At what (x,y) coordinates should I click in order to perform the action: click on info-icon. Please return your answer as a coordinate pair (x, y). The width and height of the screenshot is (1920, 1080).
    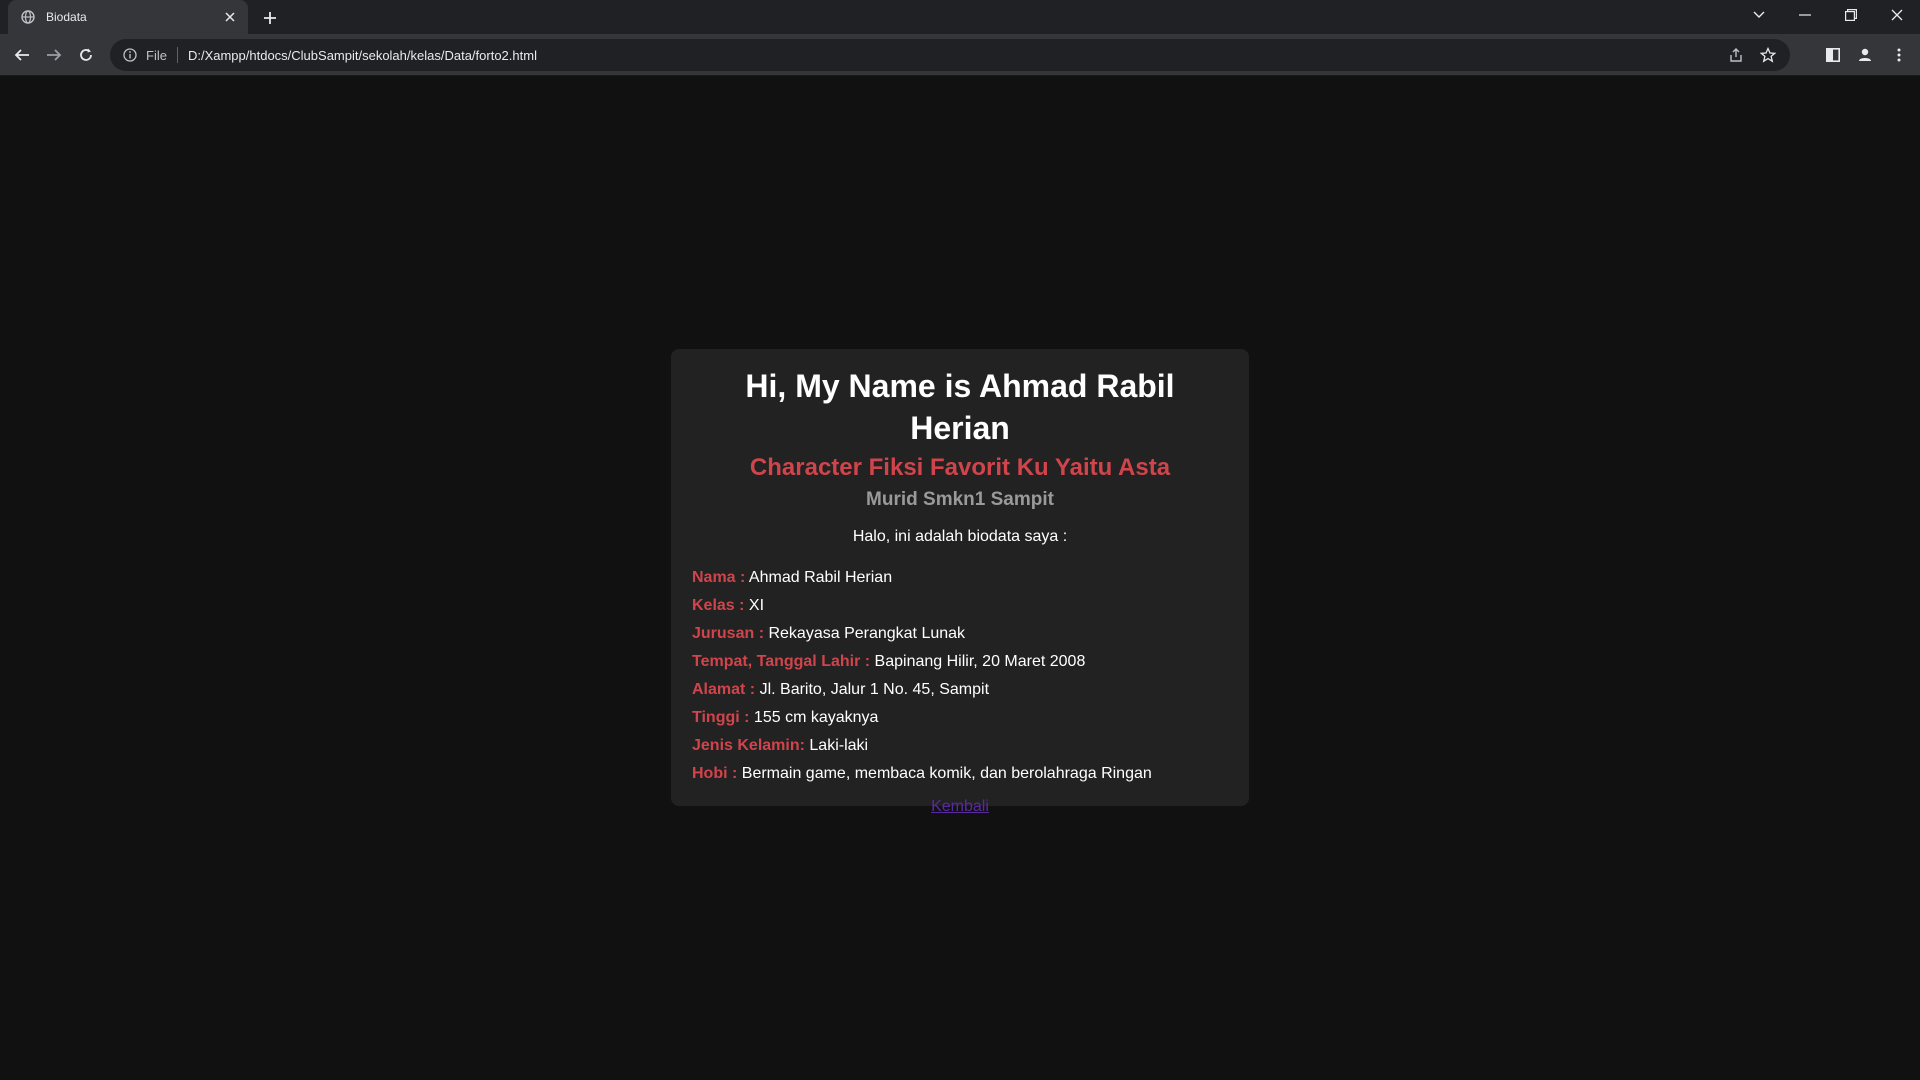
    Looking at the image, I should click on (130, 55).